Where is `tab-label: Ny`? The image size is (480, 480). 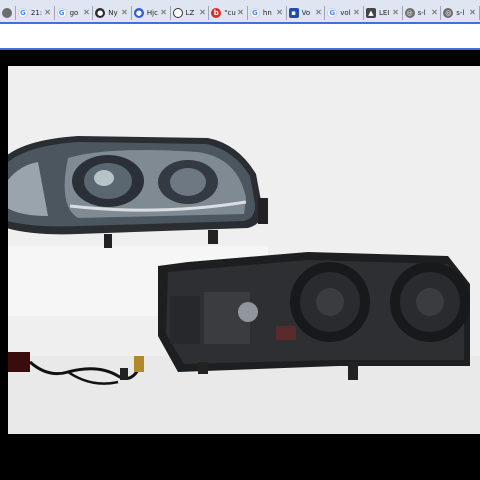 tab-label: Ny is located at coordinates (113, 13).